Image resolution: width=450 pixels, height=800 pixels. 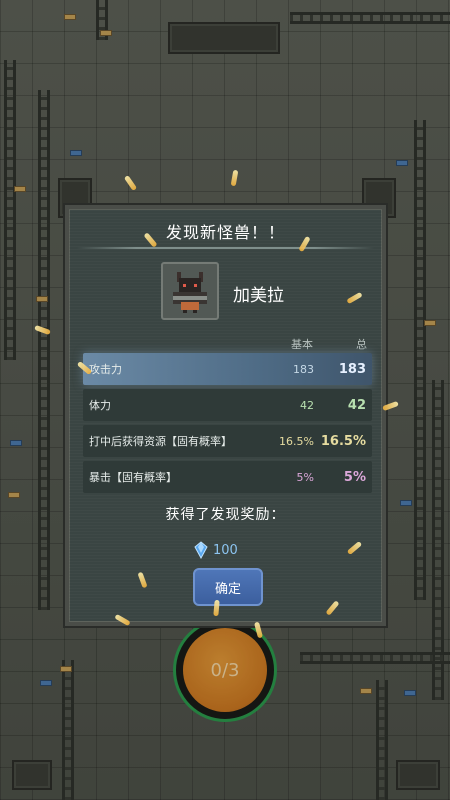 What do you see at coordinates (160, 441) in the screenshot?
I see `stat-label: 打中后获得资源【固有概率】` at bounding box center [160, 441].